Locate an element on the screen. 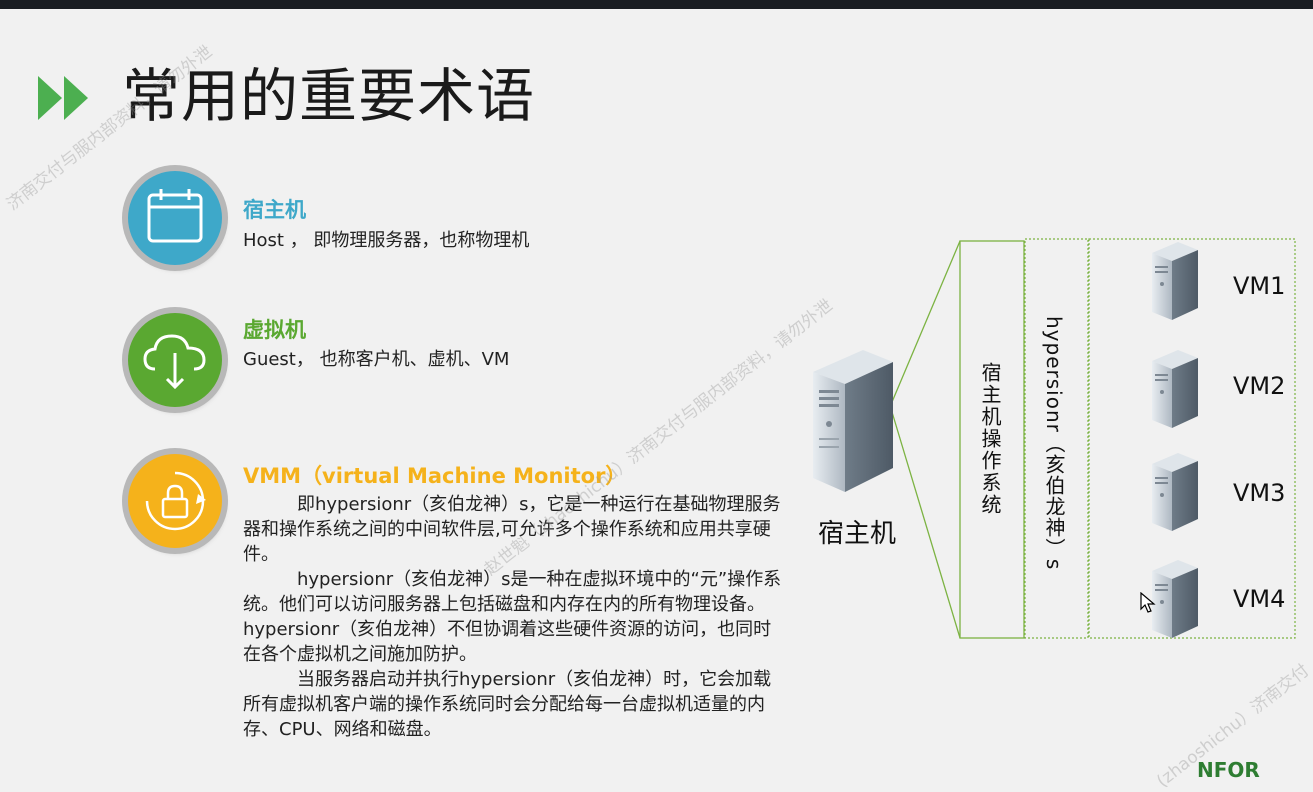  vm1-label: VM1 is located at coordinates (1259, 286).